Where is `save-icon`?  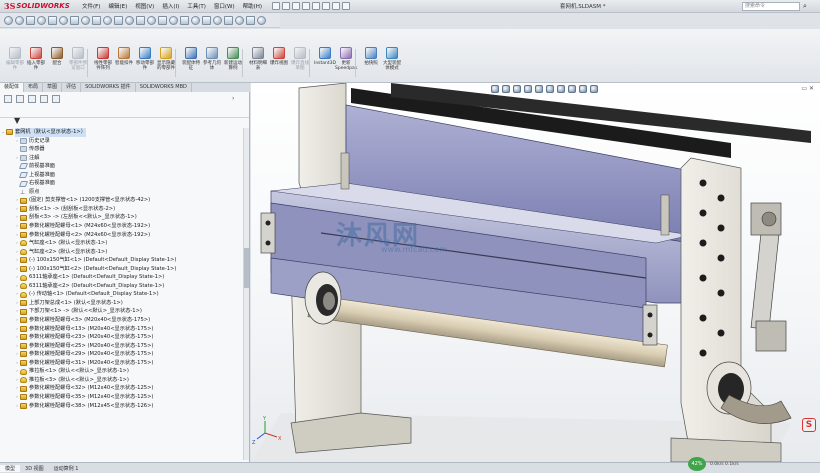 save-icon is located at coordinates (296, 6).